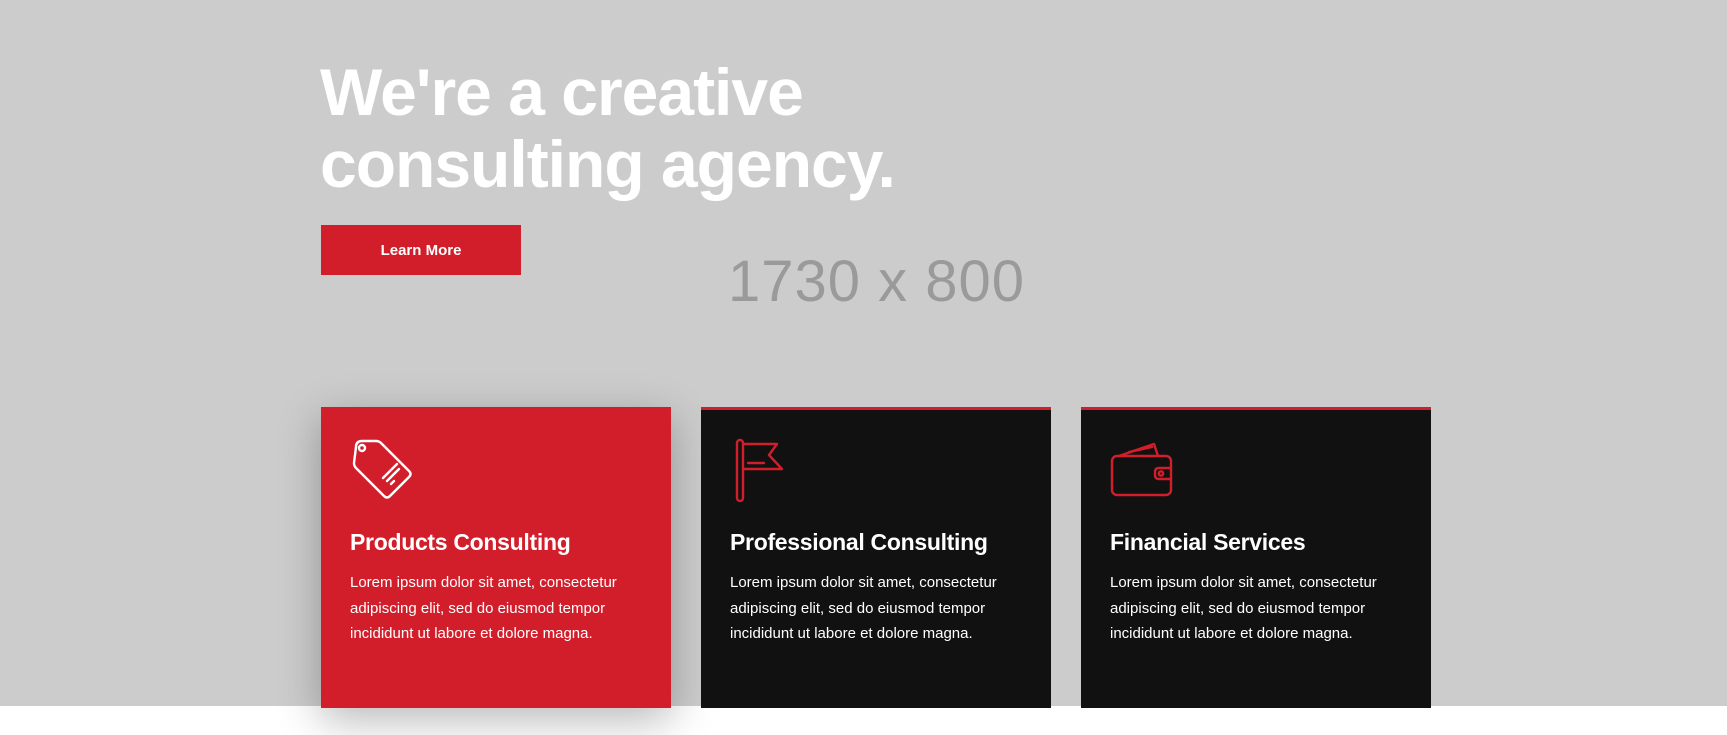 This screenshot has height=735, width=1727. Describe the element at coordinates (562, 92) in the screenshot. I see `hero-headline-line-1: We're a creative` at that location.